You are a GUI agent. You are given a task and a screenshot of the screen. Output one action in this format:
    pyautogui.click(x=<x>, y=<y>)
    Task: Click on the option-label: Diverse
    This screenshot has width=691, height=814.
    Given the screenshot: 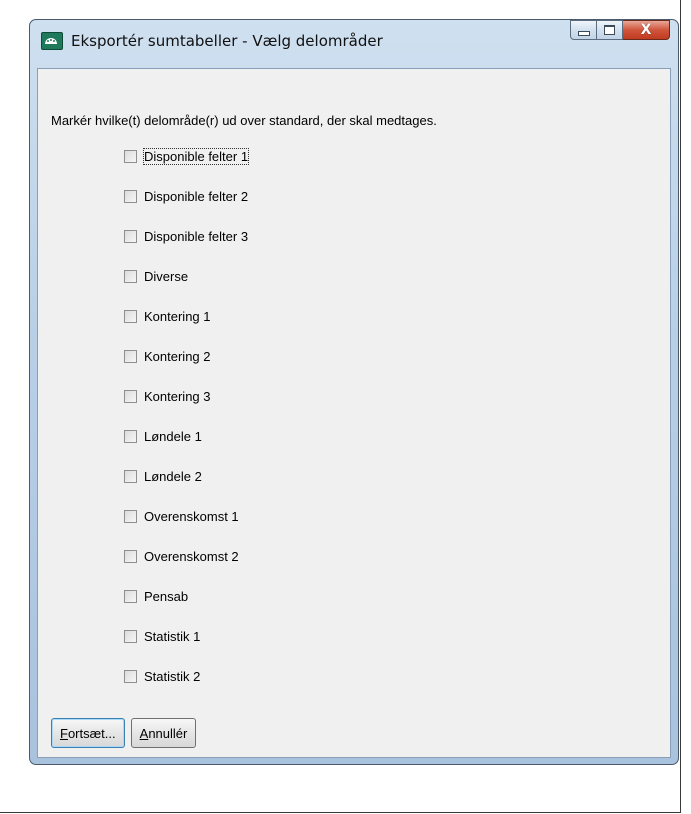 What is the action you would take?
    pyautogui.click(x=166, y=276)
    